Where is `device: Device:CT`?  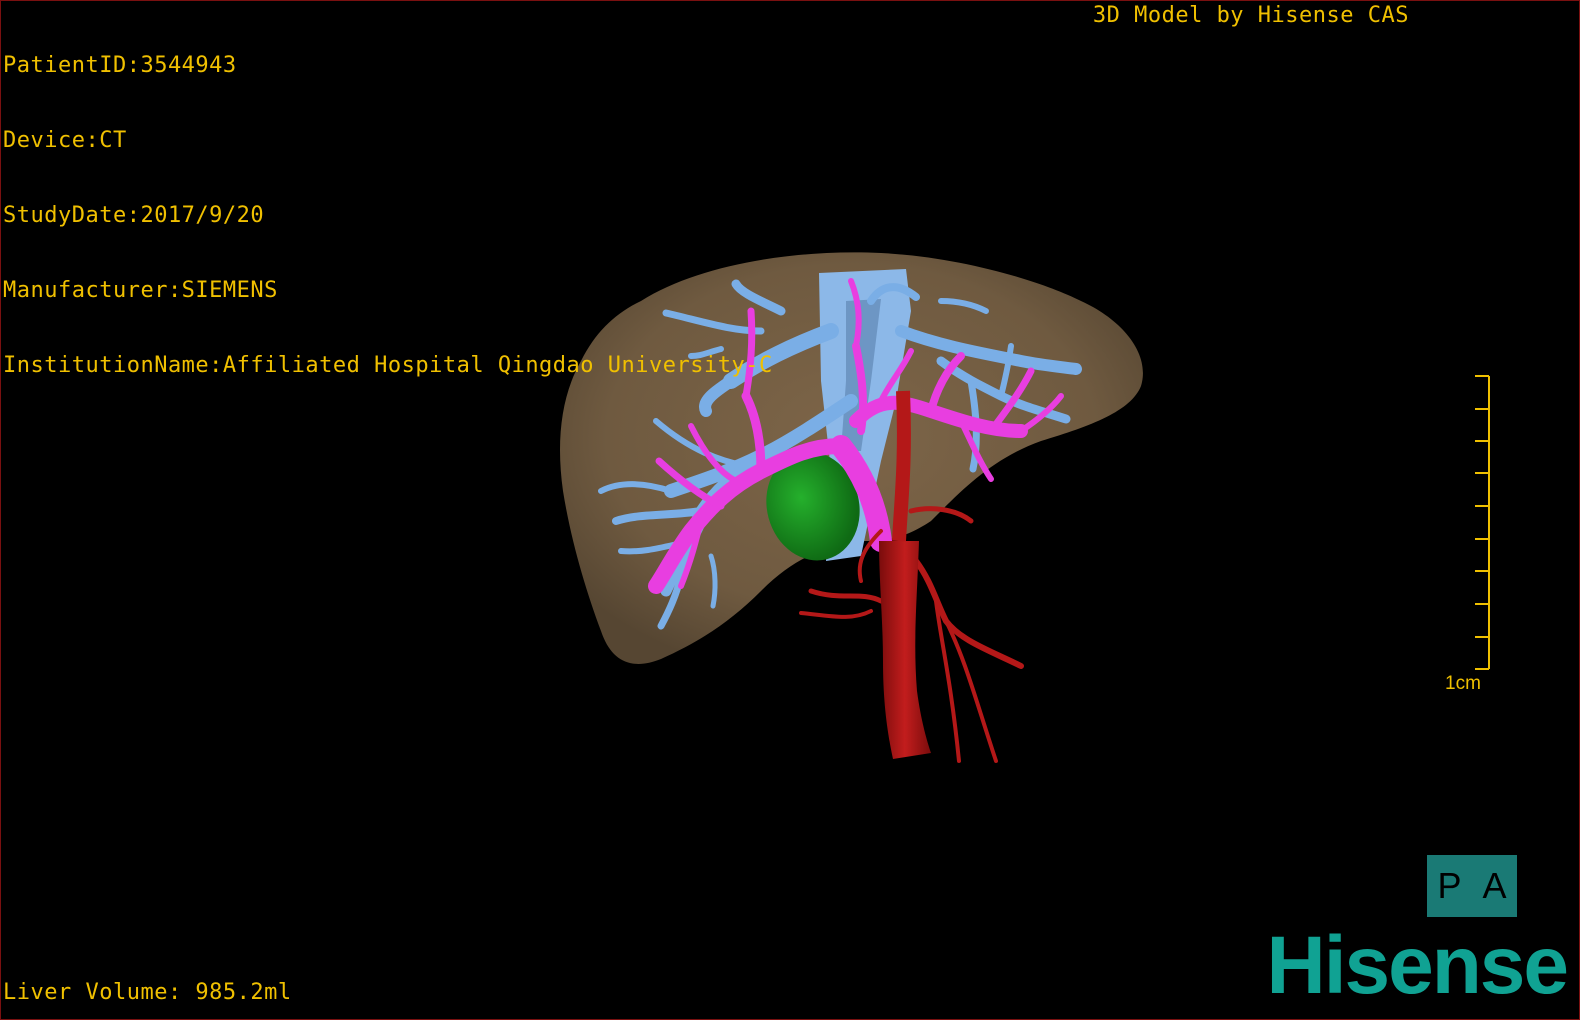 device: Device:CT is located at coordinates (65, 140).